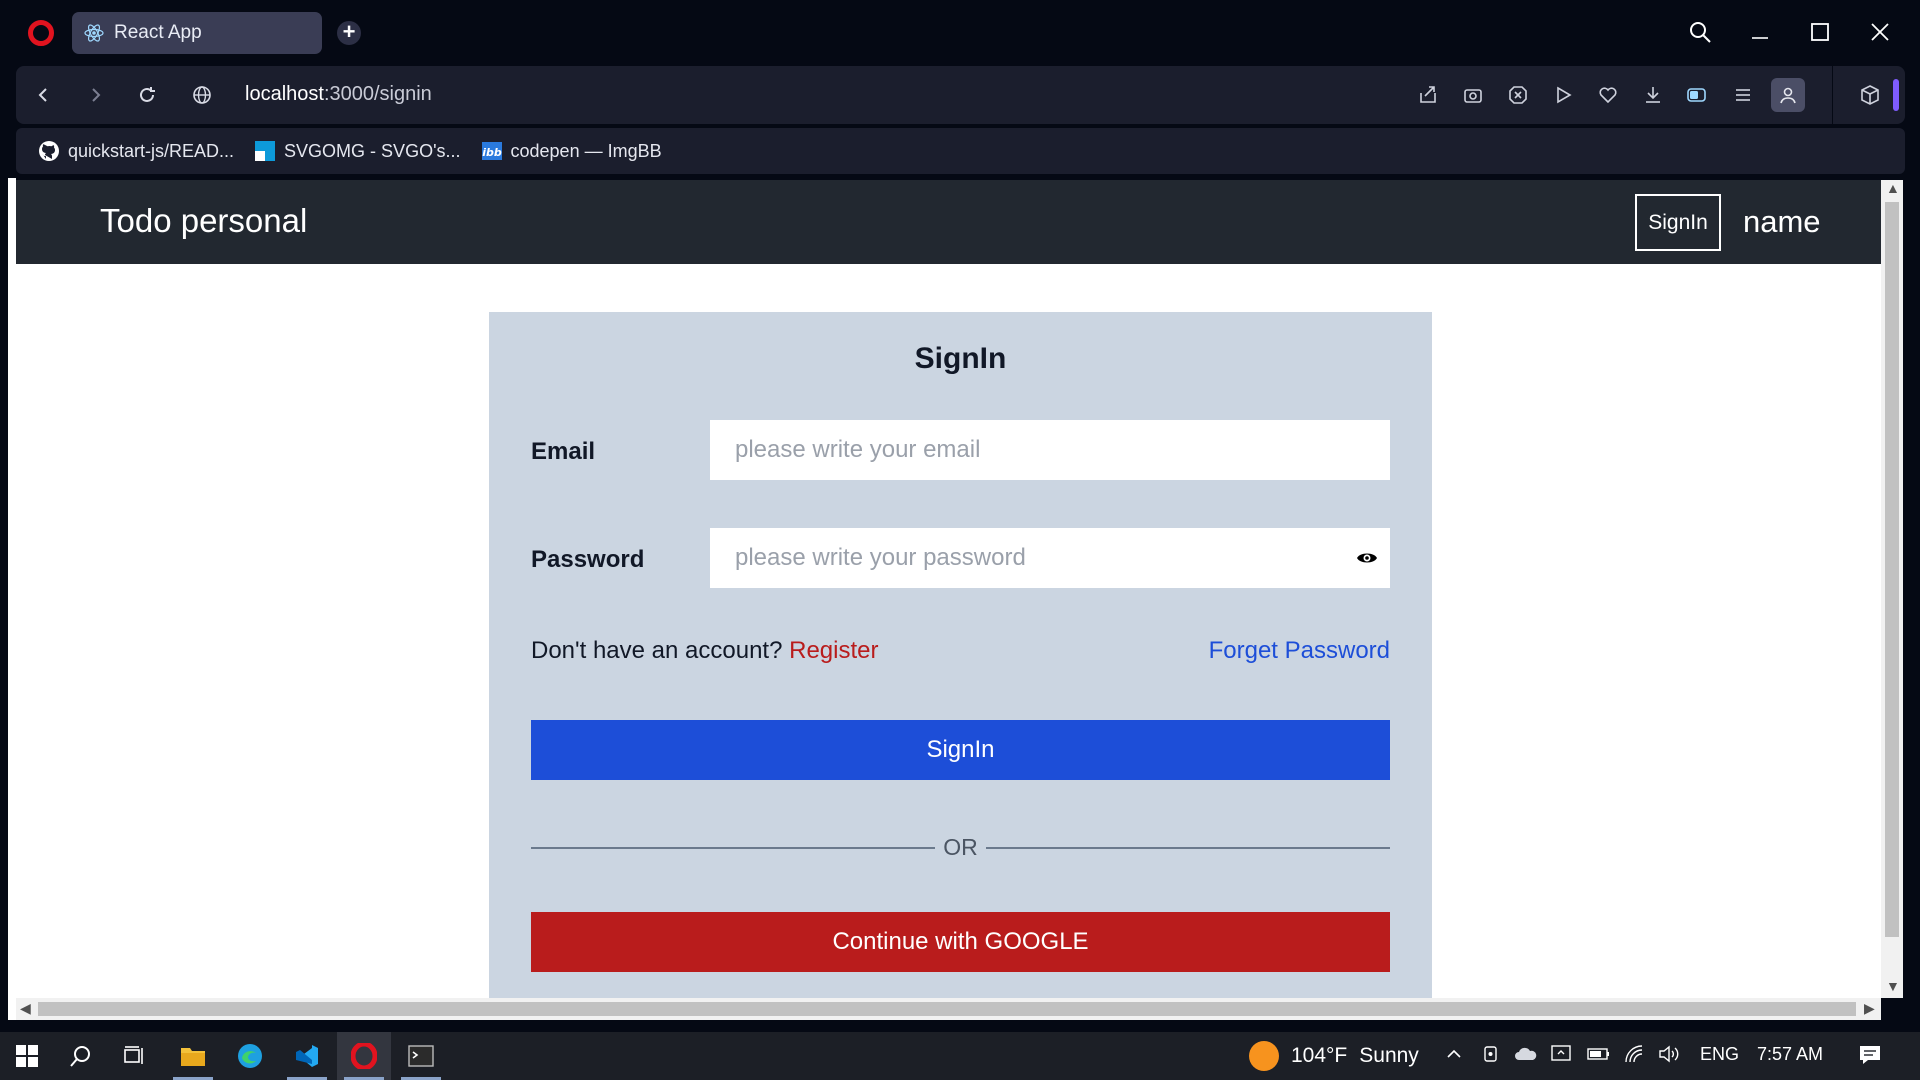  I want to click on reload-button, so click(147, 95).